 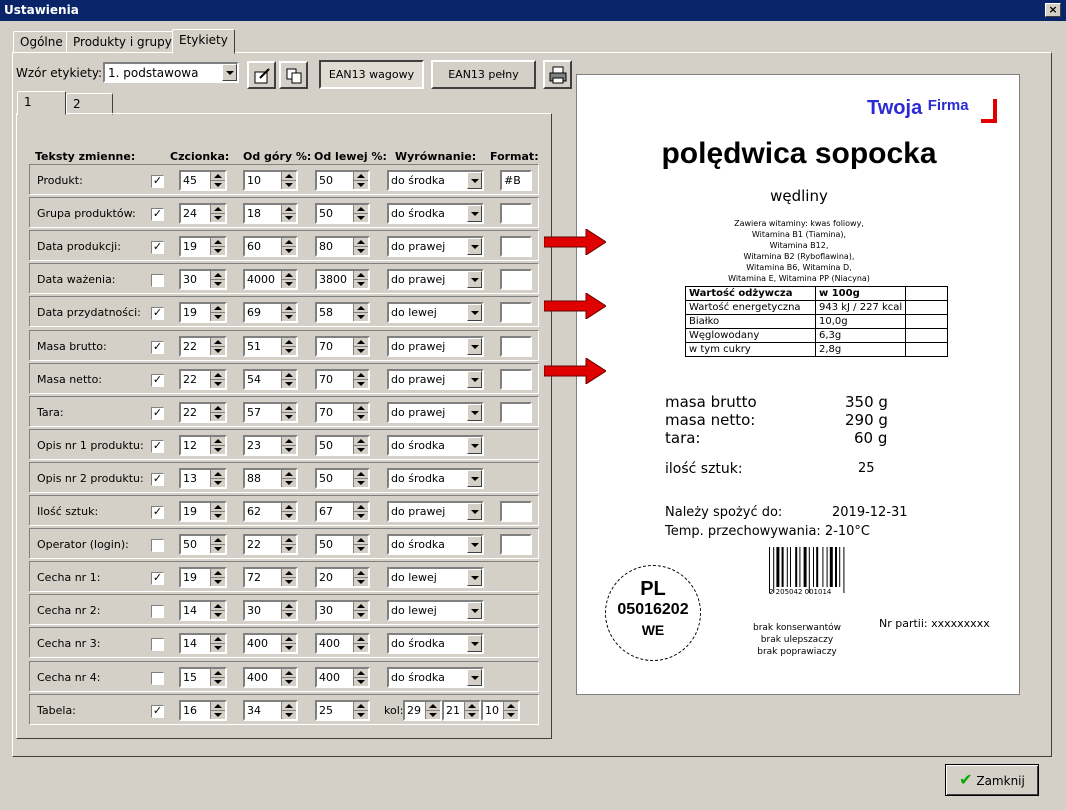 What do you see at coordinates (203, 180) in the screenshot?
I see `spin-font: 45` at bounding box center [203, 180].